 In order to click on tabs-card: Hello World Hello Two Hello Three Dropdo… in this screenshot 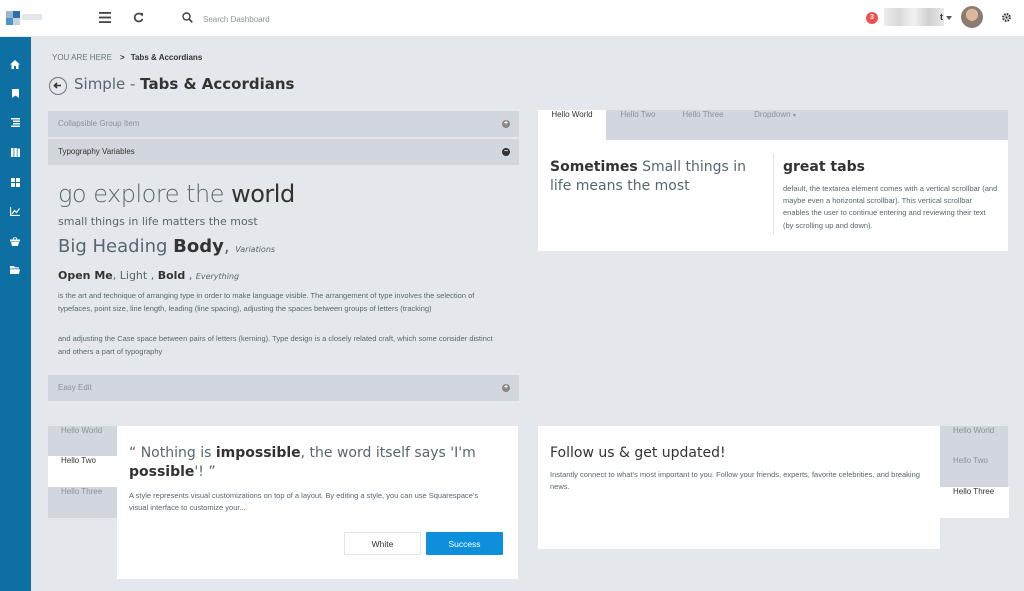, I will do `click(773, 180)`.